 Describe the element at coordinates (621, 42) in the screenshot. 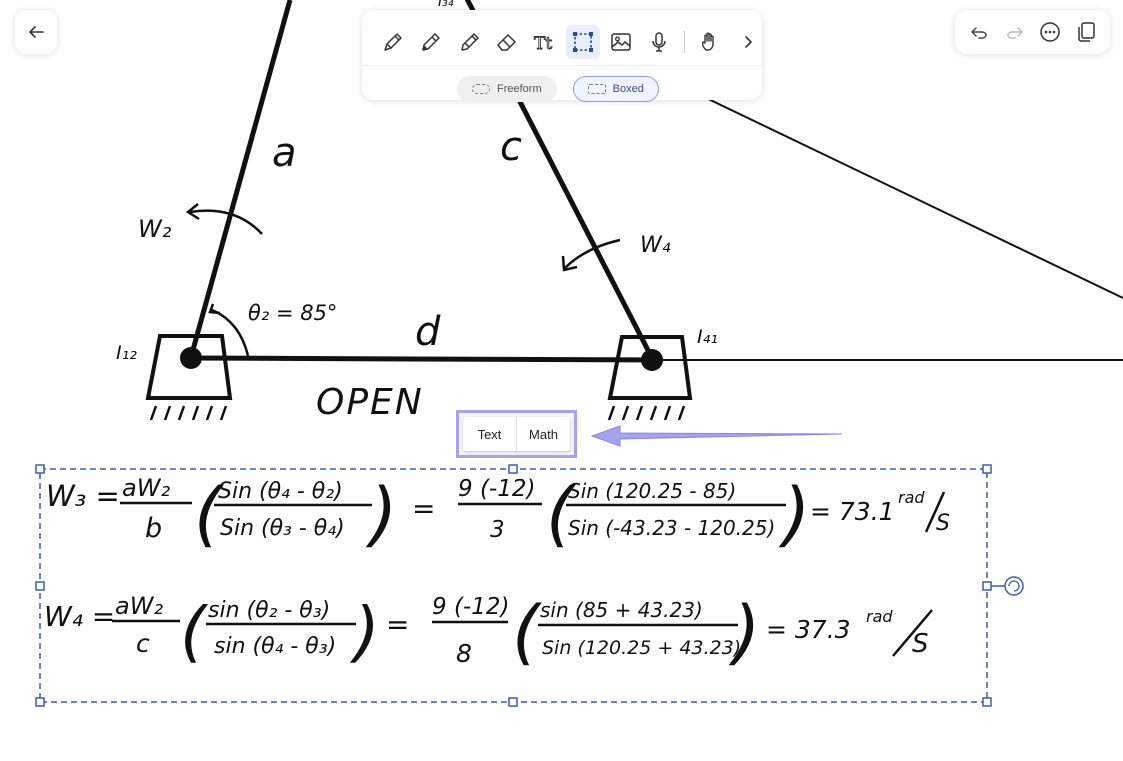

I see `image-icon` at that location.